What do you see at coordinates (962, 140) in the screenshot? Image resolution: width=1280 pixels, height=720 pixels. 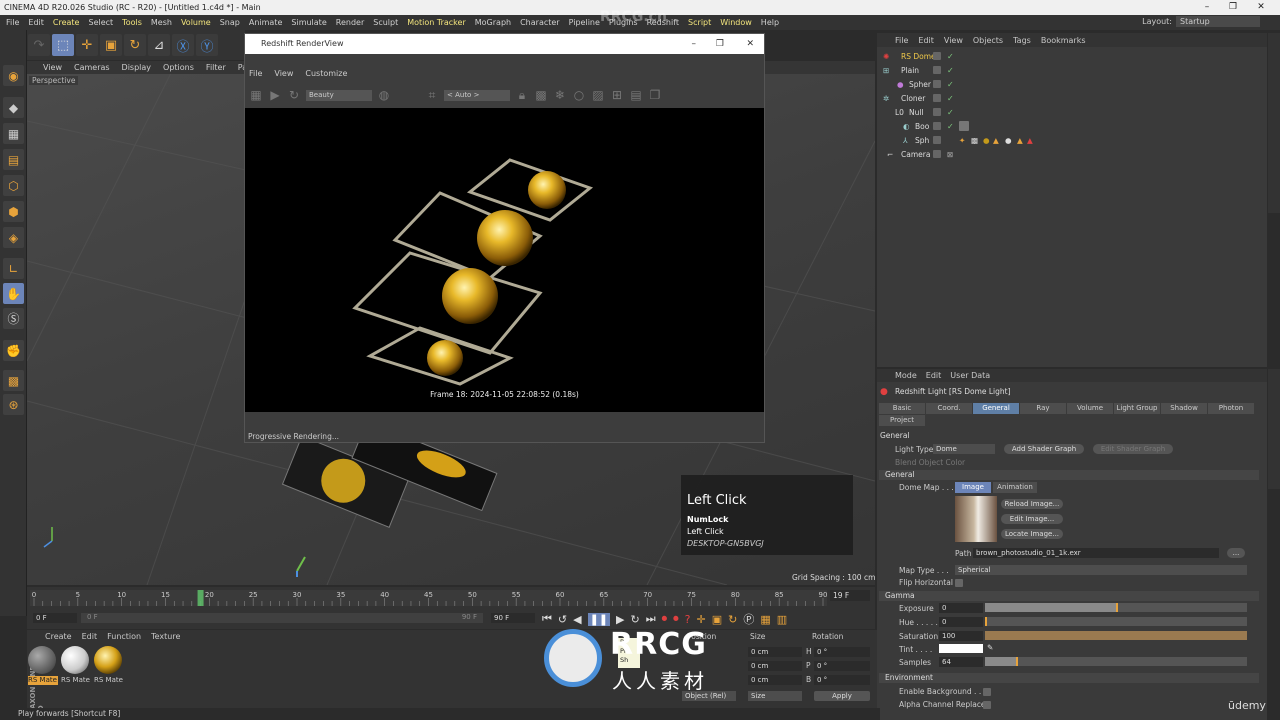 I see `phong-tag-icon: ✦` at bounding box center [962, 140].